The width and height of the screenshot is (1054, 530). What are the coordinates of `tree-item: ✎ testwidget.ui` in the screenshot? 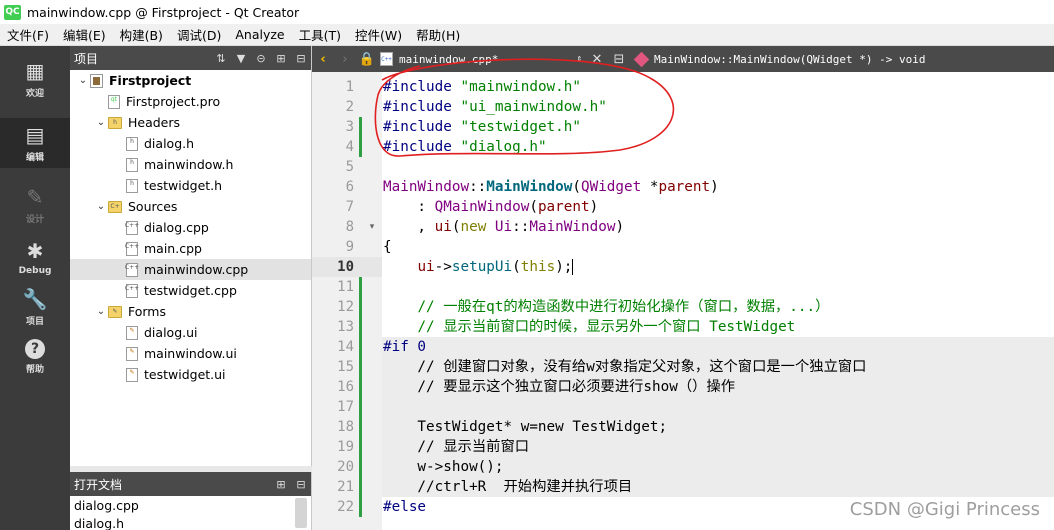 It's located at (190, 374).